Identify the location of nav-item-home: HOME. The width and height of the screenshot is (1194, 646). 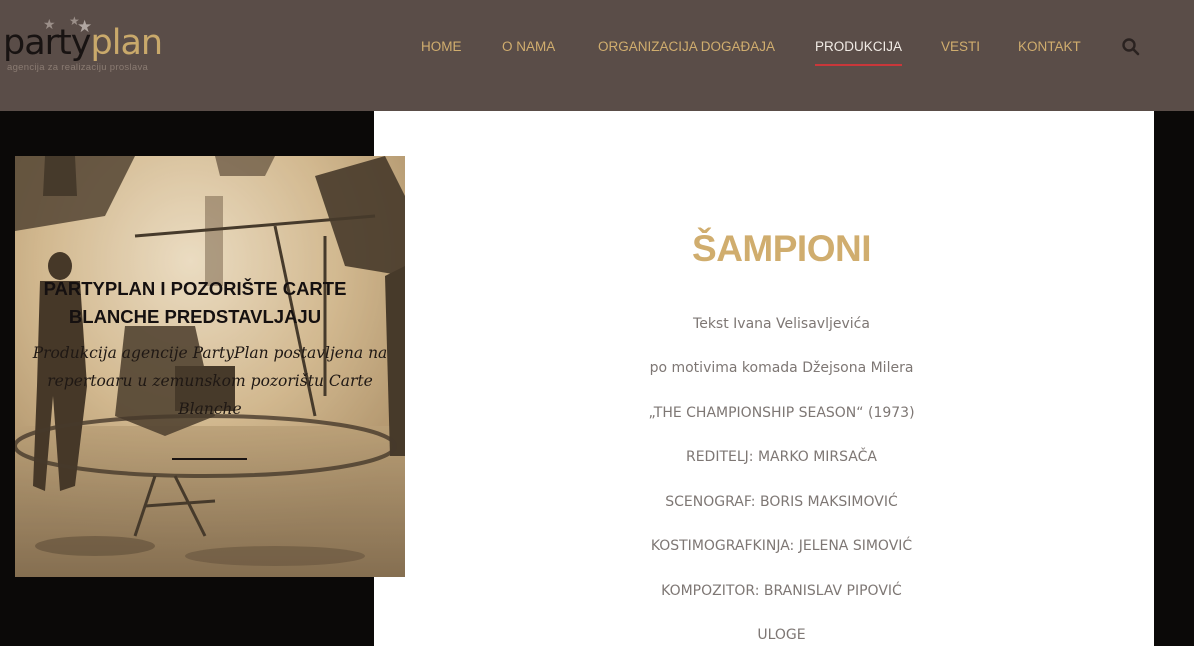
(441, 47).